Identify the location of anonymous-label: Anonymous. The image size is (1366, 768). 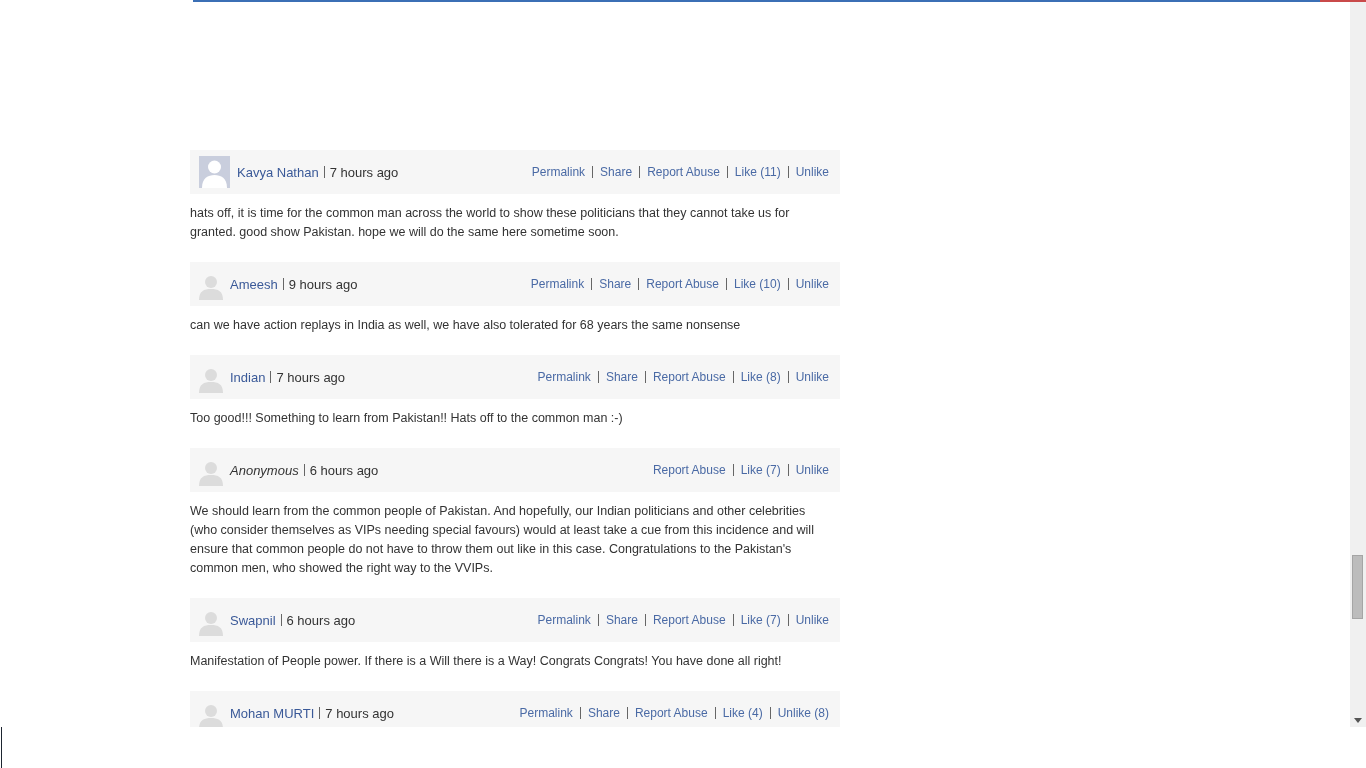
(264, 470).